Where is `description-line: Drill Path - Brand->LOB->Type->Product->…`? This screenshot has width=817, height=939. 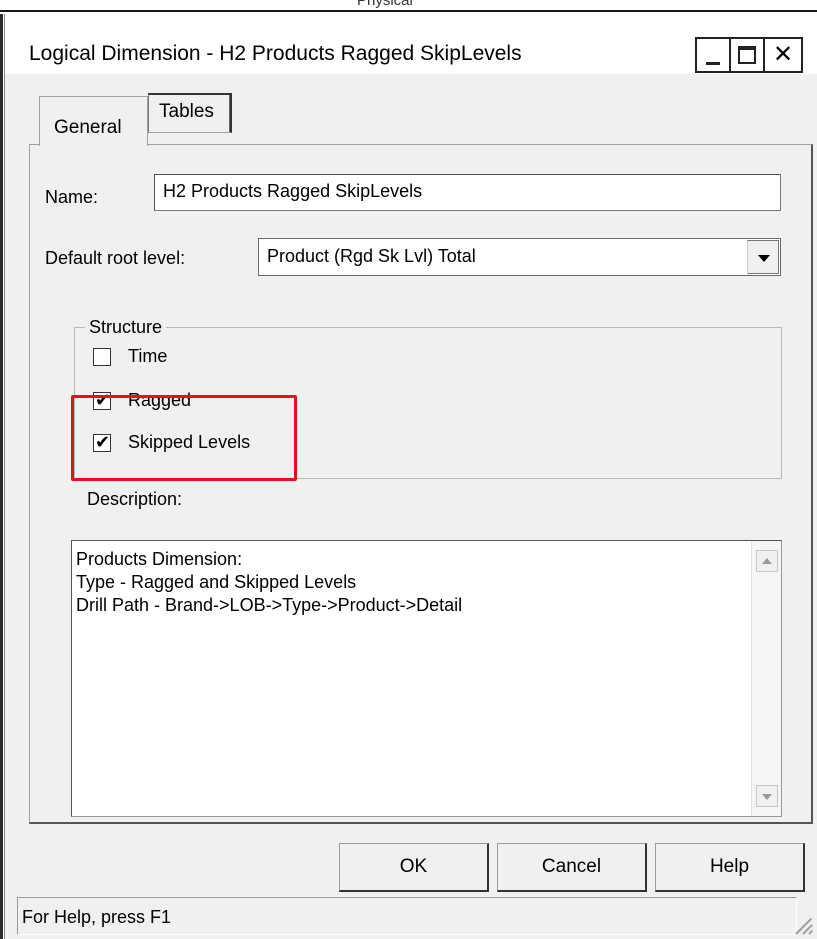
description-line: Drill Path - Brand->LOB->Type->Product->… is located at coordinates (269, 605).